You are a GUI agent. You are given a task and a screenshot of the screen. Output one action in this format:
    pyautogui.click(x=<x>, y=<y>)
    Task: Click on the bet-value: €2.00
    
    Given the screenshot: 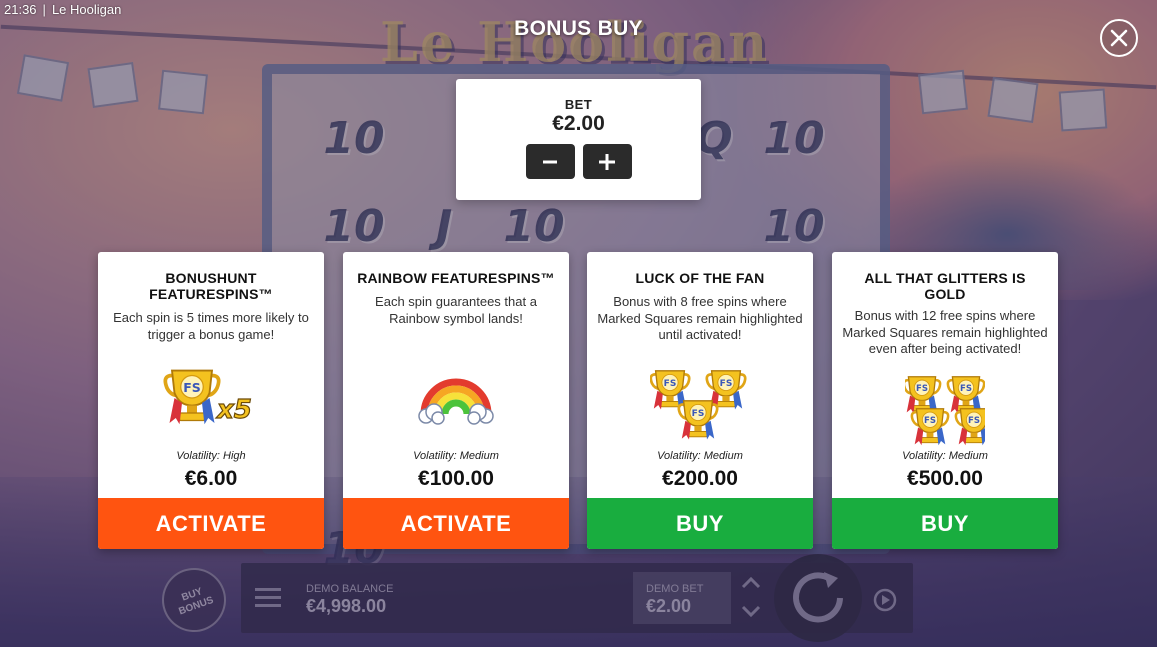 What is the action you would take?
    pyautogui.click(x=578, y=123)
    